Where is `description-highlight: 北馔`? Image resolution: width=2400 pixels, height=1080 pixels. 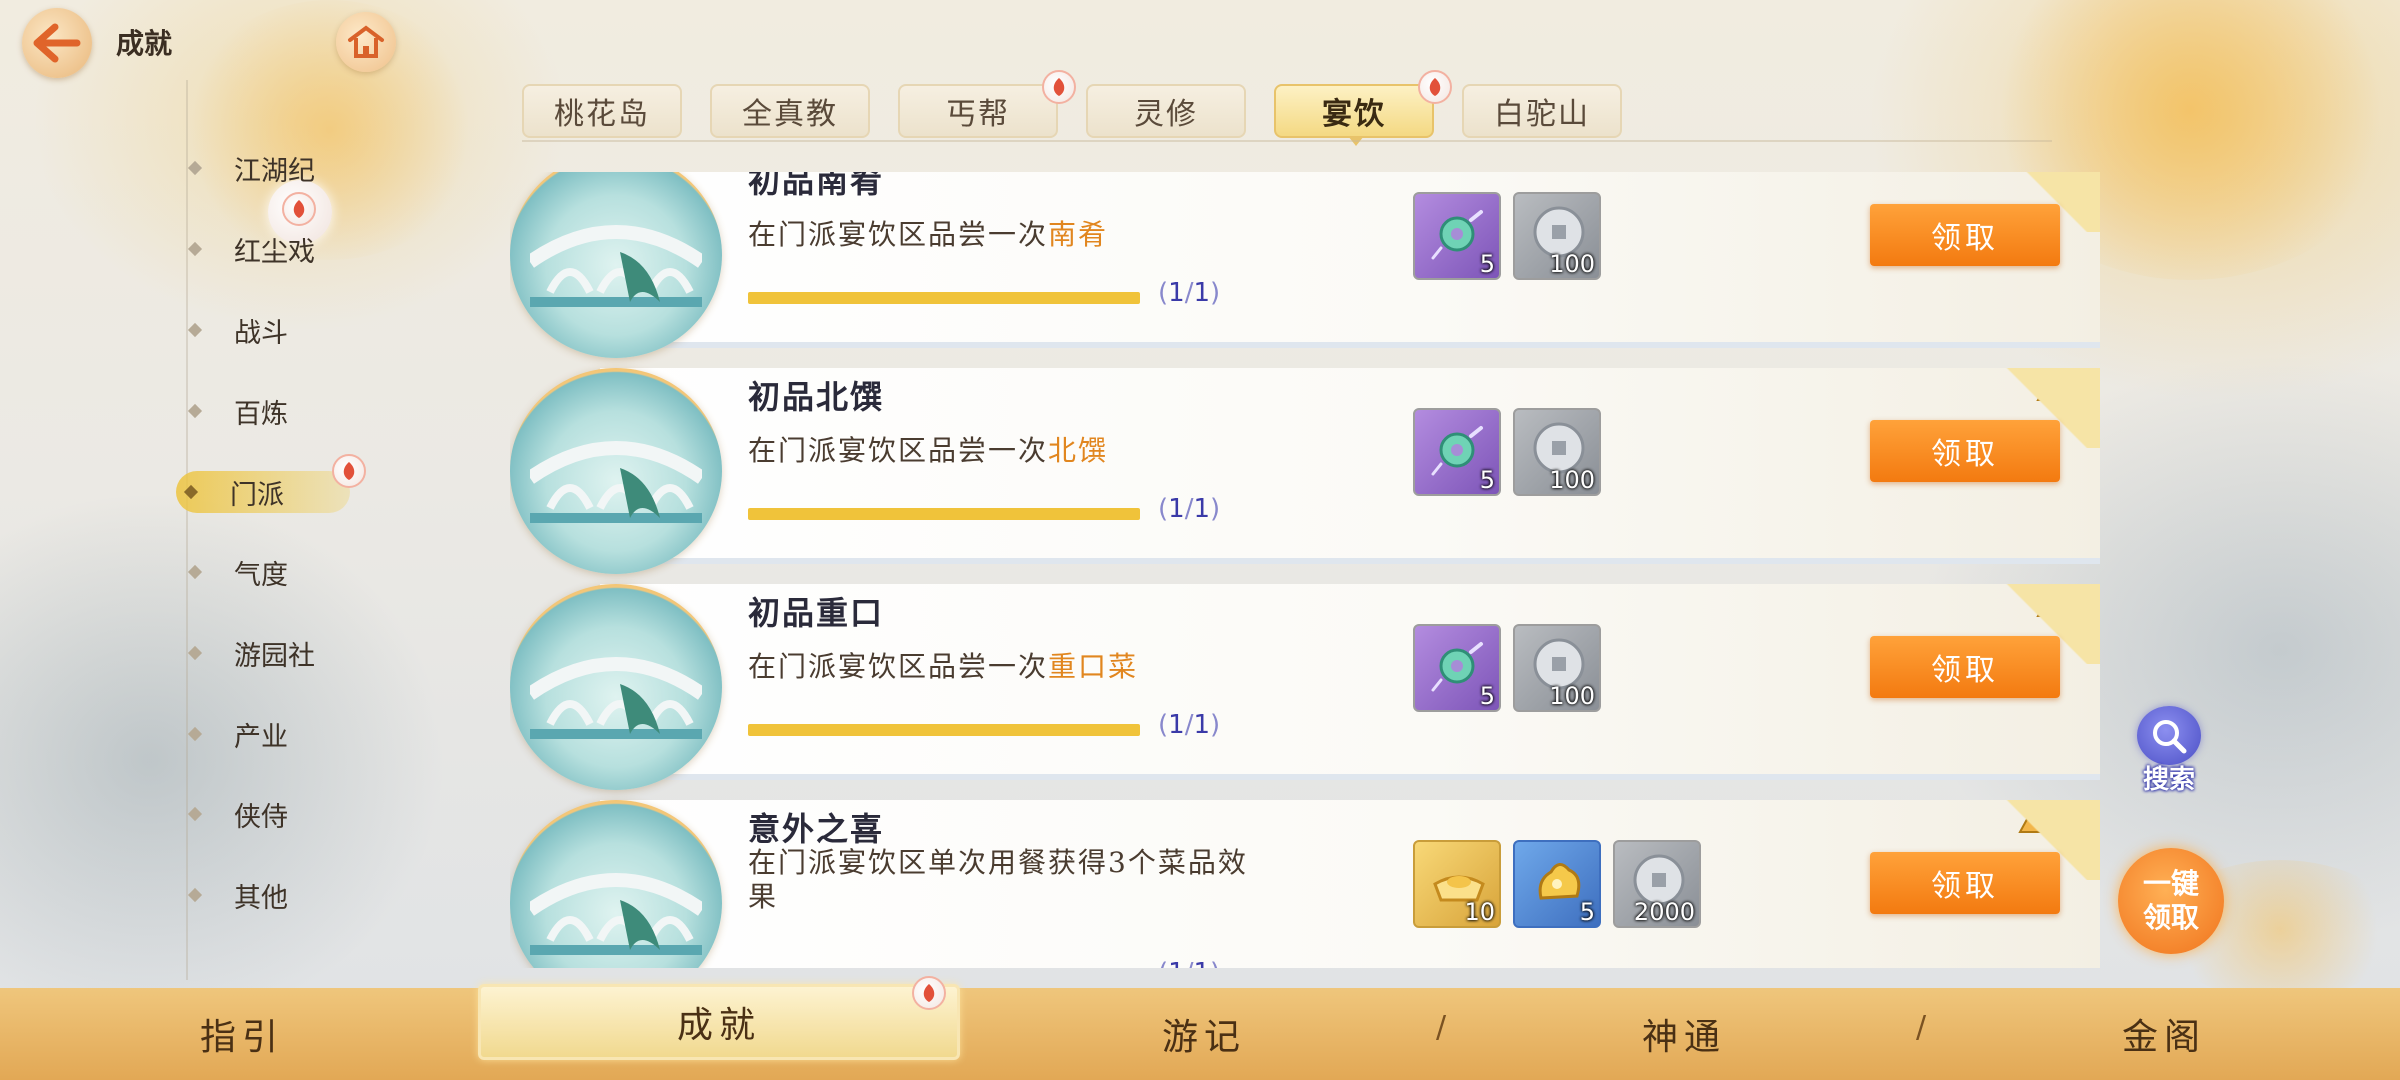 description-highlight: 北馔 is located at coordinates (1078, 450).